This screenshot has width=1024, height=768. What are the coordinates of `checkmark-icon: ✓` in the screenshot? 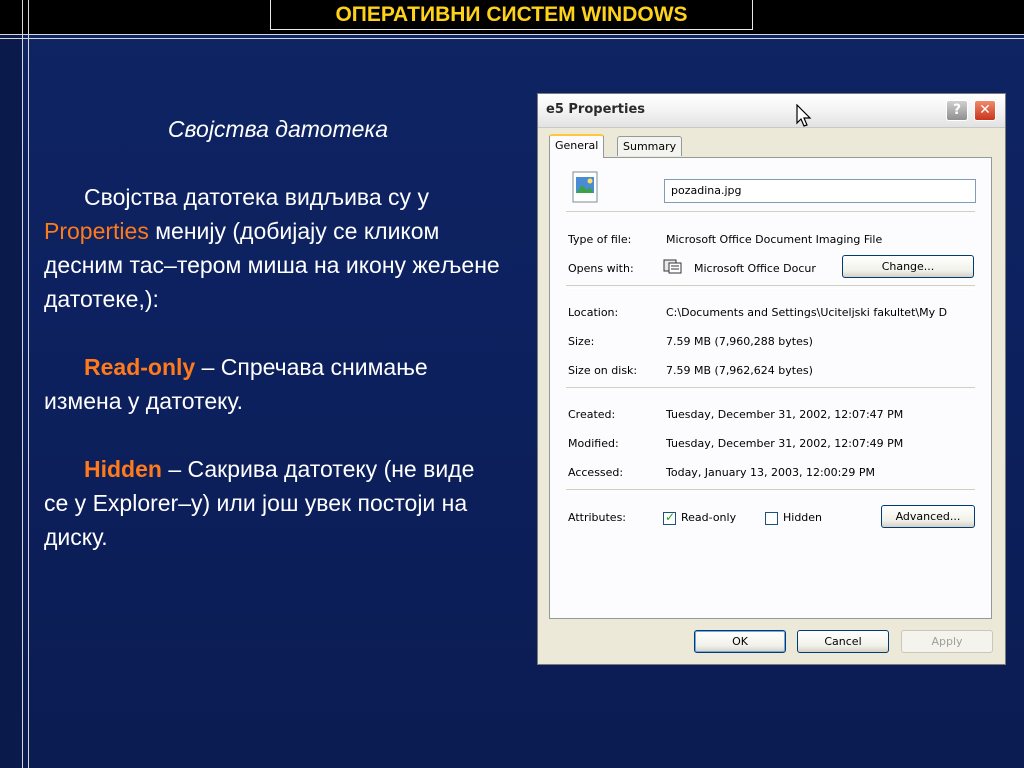 It's located at (670, 517).